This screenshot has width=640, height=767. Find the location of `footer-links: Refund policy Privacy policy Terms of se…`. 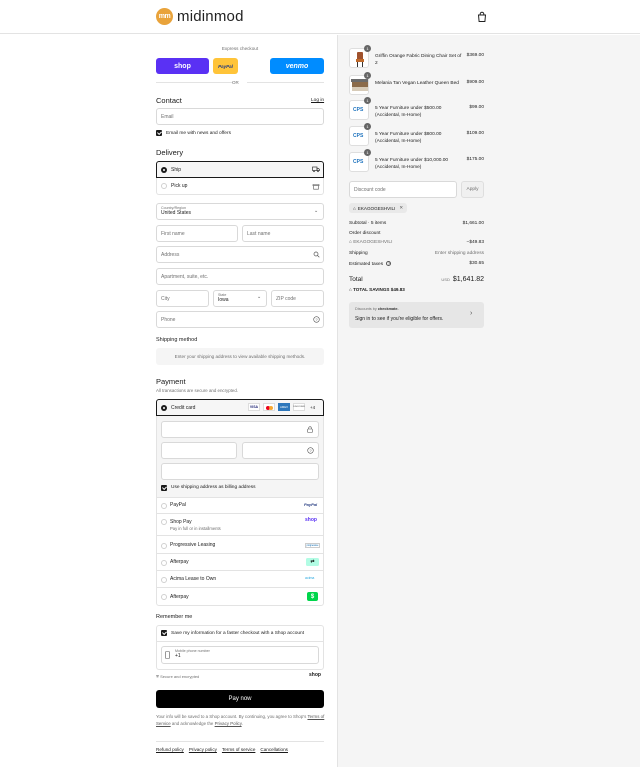

footer-links: Refund policy Privacy policy Terms of se… is located at coordinates (224, 749).